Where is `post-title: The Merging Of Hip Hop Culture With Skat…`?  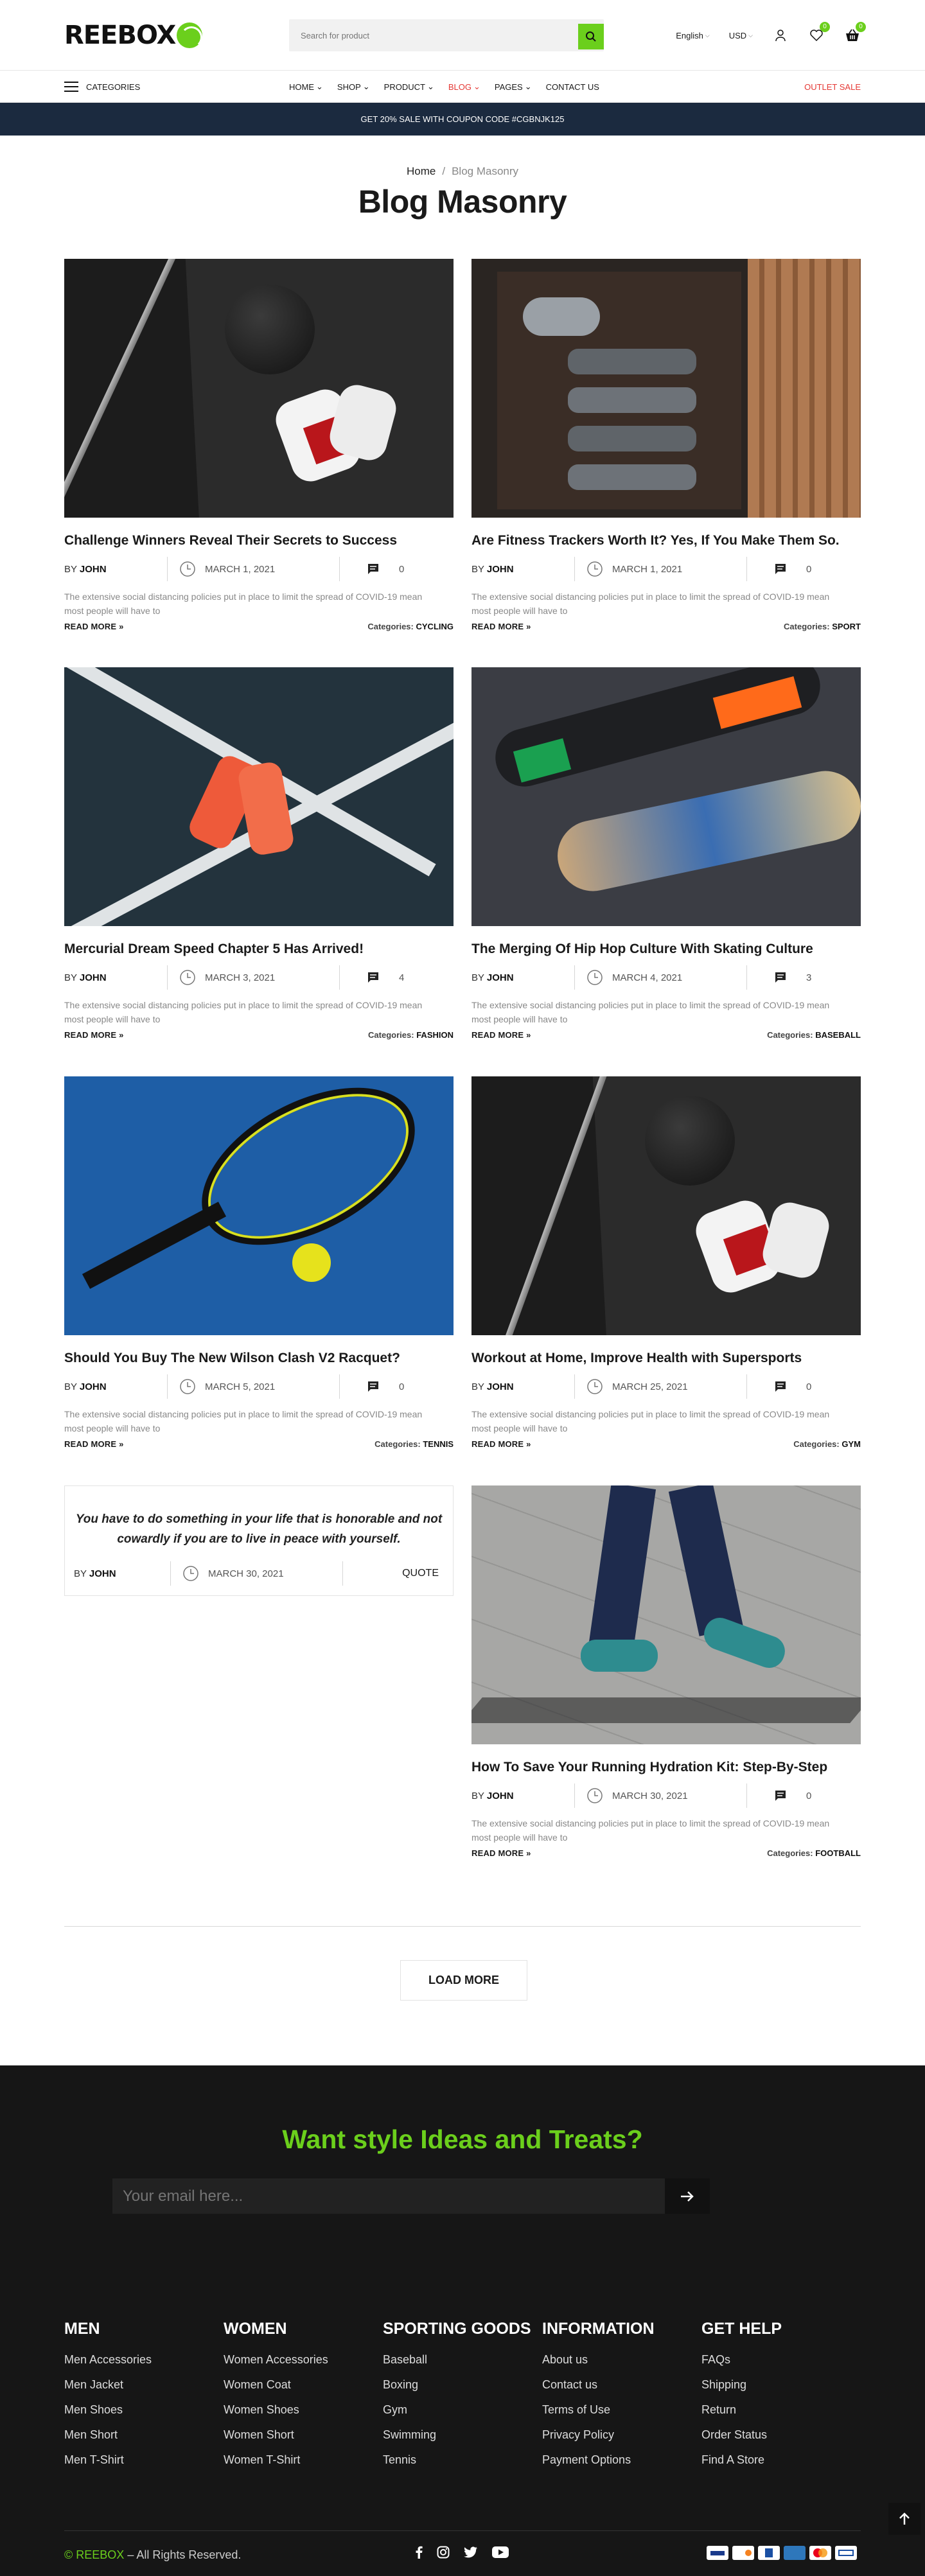 post-title: The Merging Of Hip Hop Culture With Skat… is located at coordinates (666, 949).